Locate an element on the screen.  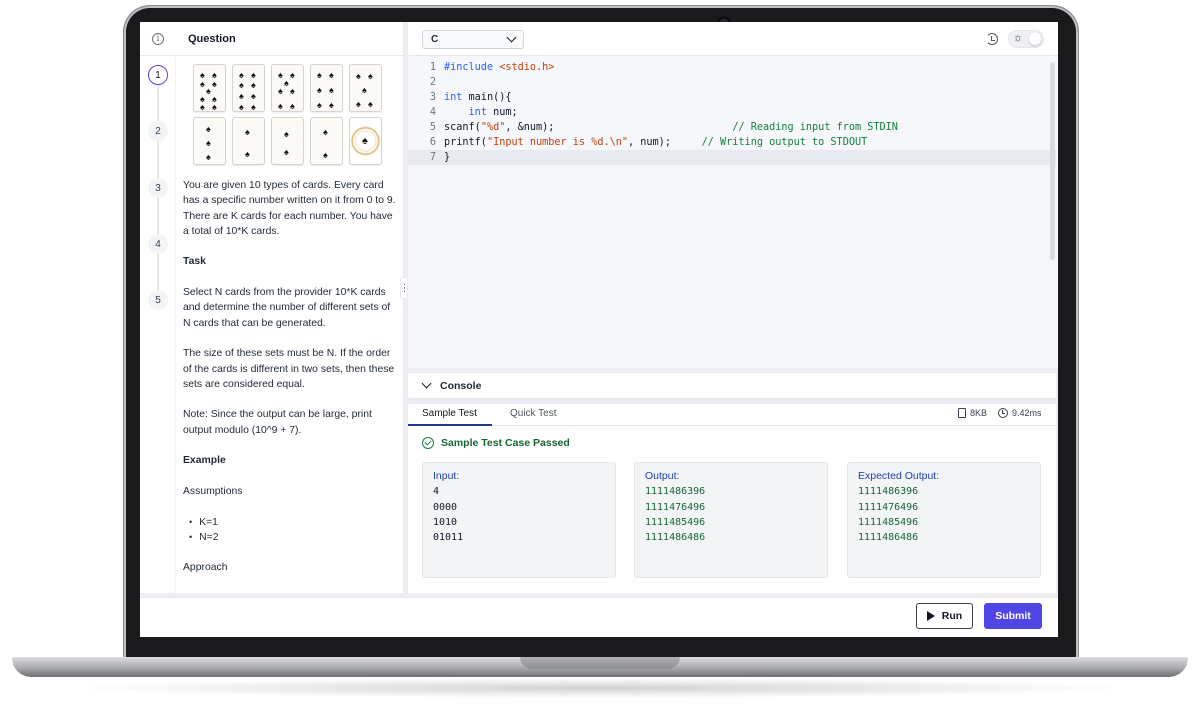
code-token: int is located at coordinates (453, 97).